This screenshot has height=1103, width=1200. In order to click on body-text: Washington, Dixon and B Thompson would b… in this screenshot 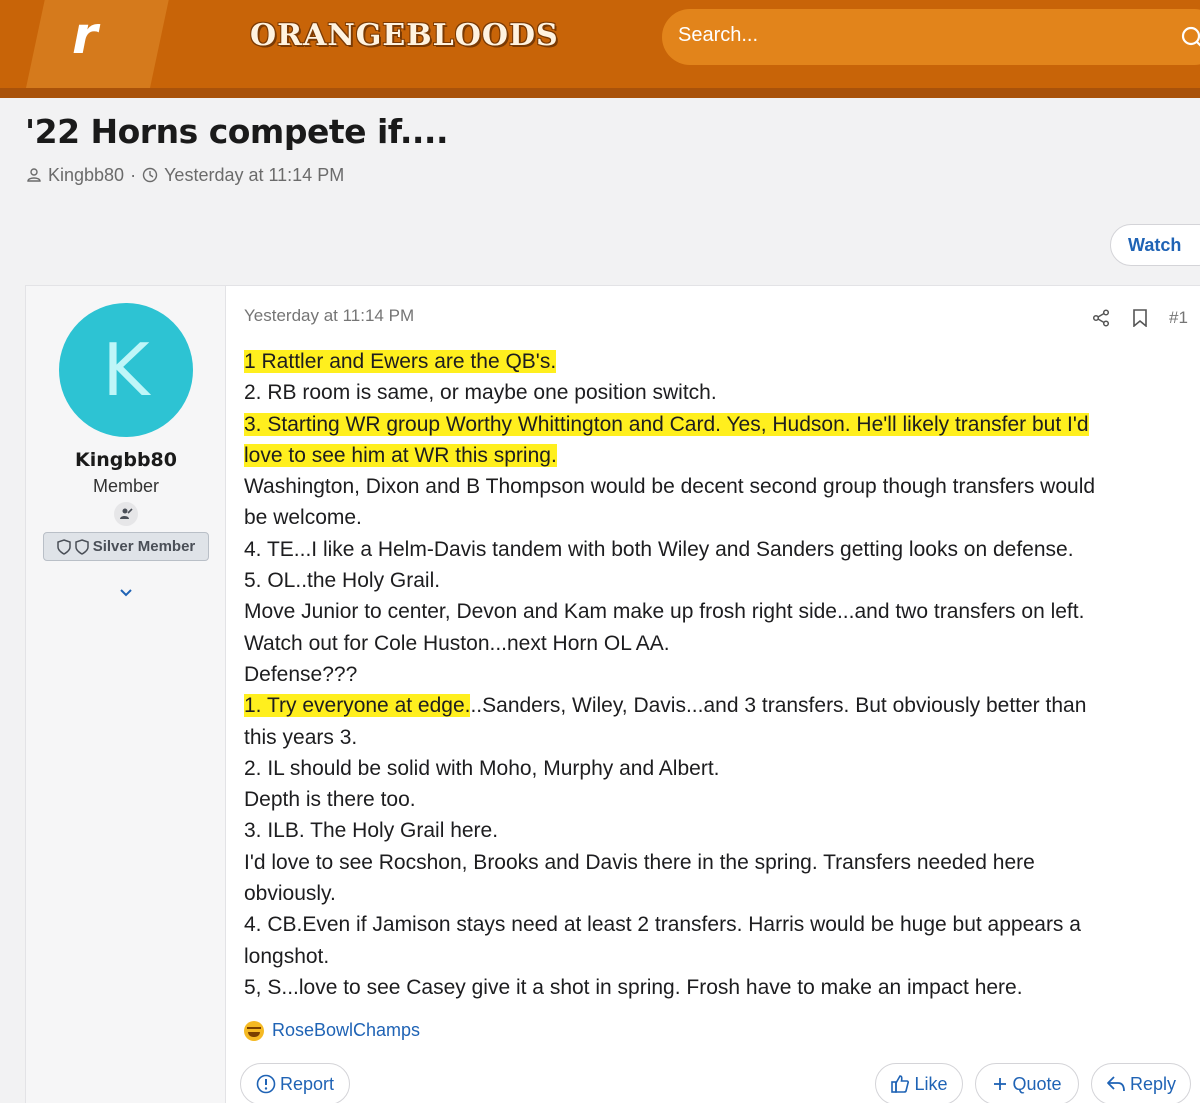, I will do `click(670, 487)`.